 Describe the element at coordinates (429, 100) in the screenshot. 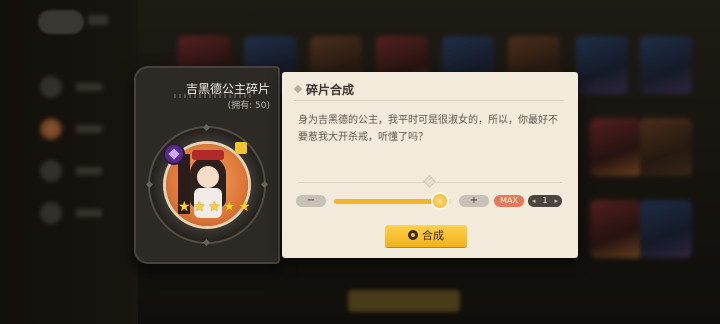

I see `title-underline` at that location.